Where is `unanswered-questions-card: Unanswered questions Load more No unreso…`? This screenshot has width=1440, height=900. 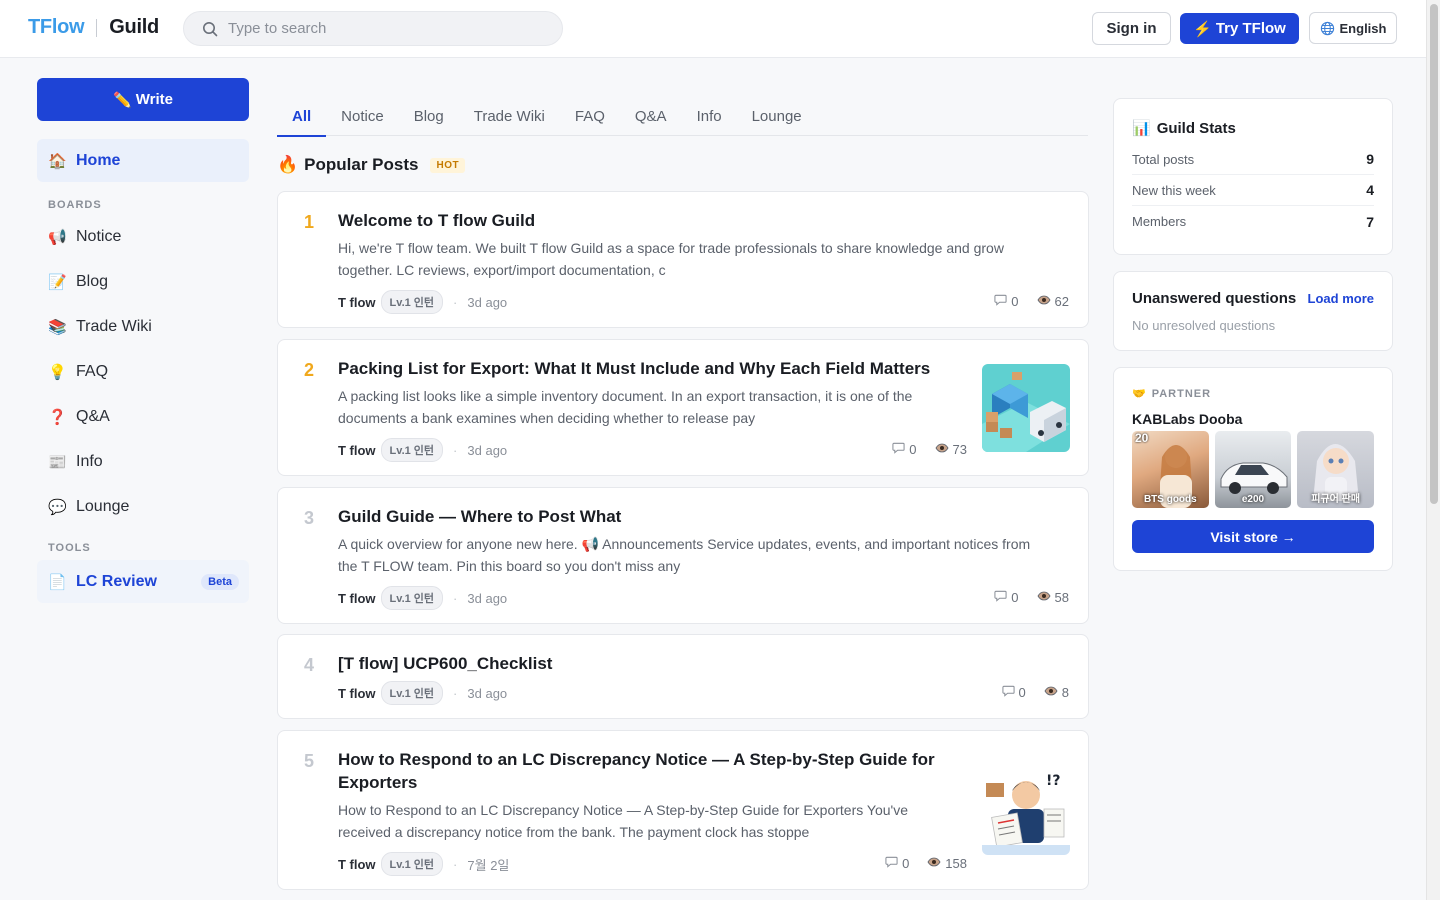
unanswered-questions-card: Unanswered questions Load more No unreso… is located at coordinates (1253, 311).